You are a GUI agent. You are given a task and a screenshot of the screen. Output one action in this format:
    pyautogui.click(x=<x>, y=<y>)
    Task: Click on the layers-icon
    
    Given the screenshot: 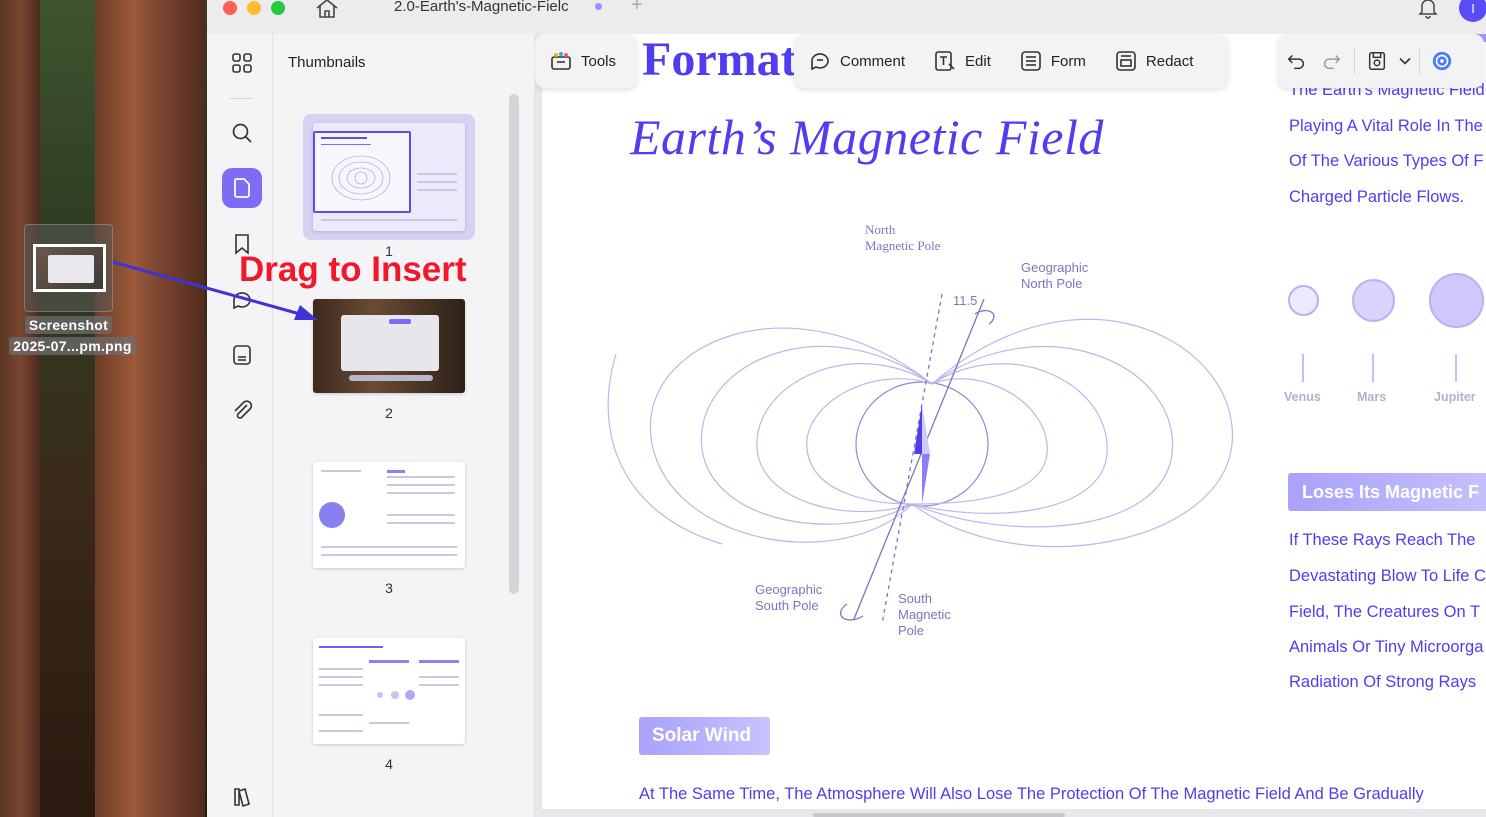 What is the action you would take?
    pyautogui.click(x=242, y=797)
    